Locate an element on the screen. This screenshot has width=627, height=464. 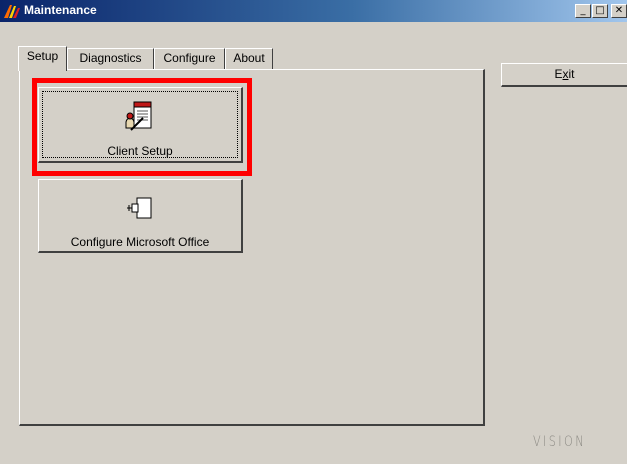
tab-setup: Setup is located at coordinates (42, 58).